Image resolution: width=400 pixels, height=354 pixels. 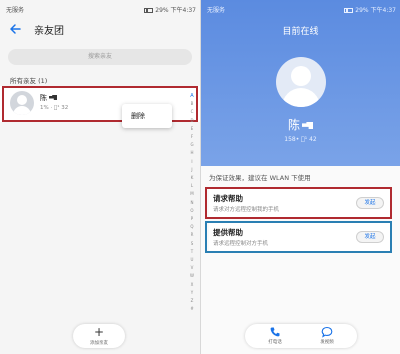 I want to click on app-header: 亲友团, so click(x=100, y=30).